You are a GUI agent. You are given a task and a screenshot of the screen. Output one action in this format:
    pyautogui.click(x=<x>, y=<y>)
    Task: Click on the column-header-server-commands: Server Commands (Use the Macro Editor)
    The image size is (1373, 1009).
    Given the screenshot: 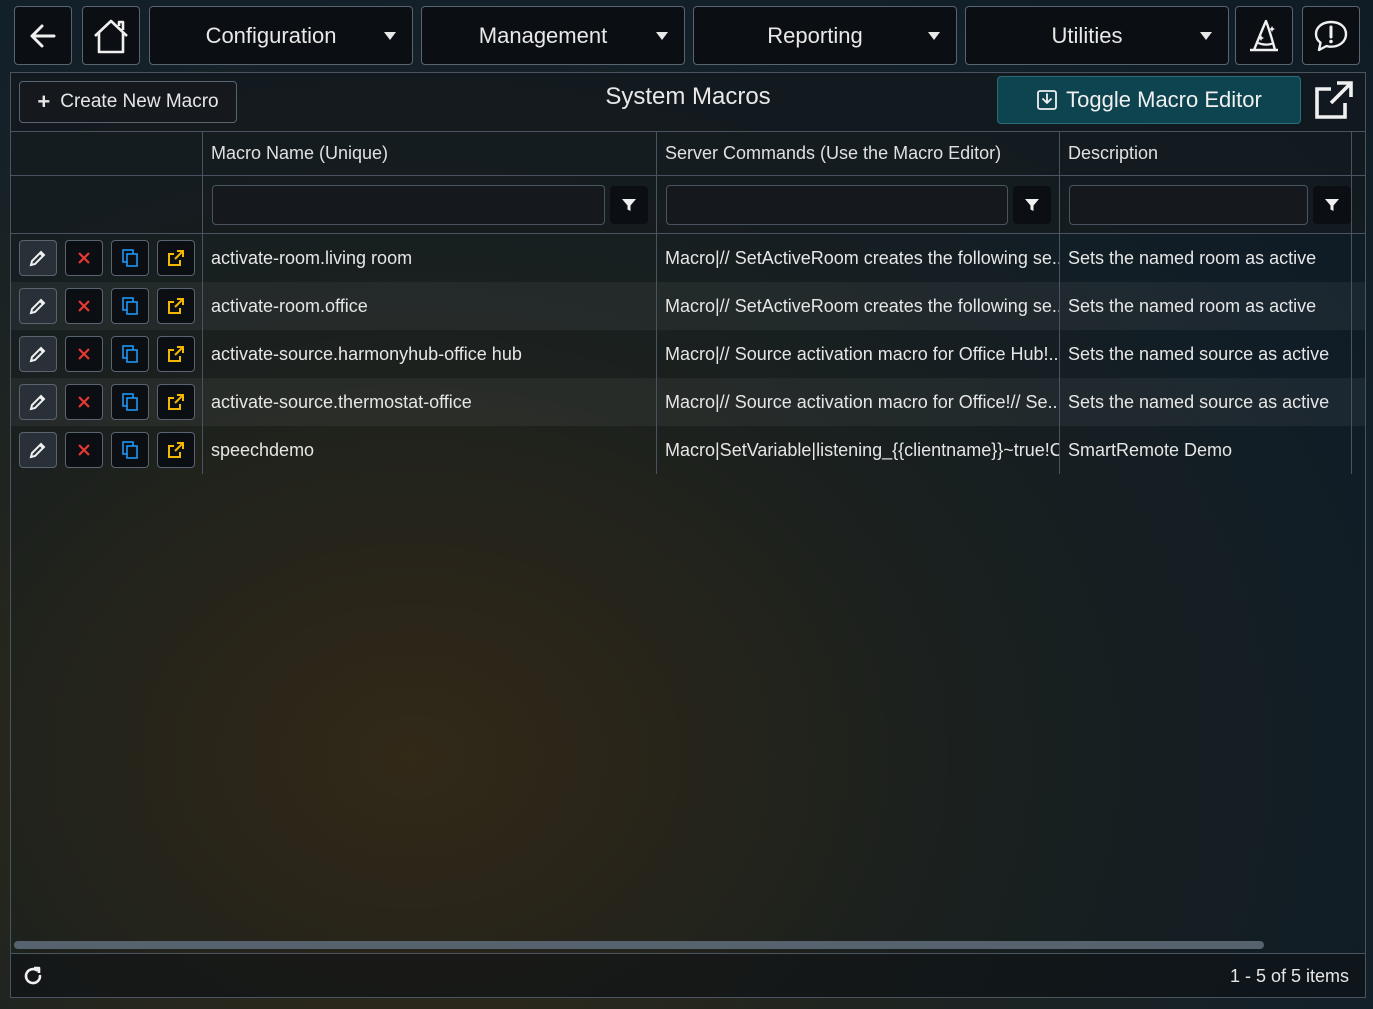 What is the action you would take?
    pyautogui.click(x=858, y=153)
    